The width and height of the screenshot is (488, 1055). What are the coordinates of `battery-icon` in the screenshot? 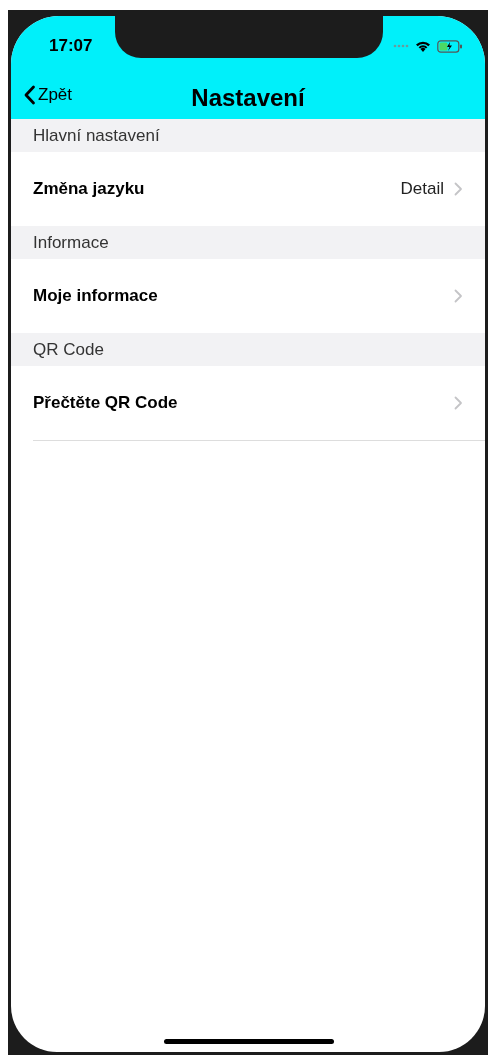 It's located at (450, 46).